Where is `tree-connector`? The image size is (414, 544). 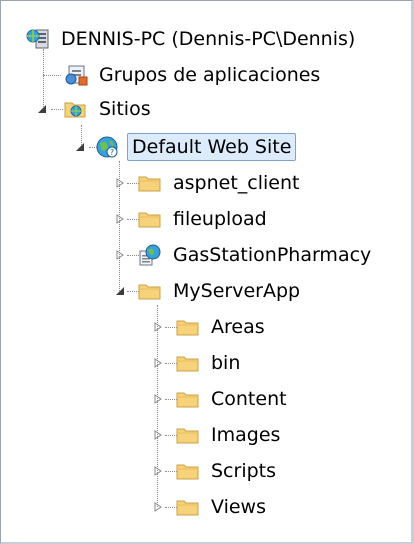
tree-connector is located at coordinates (52, 75).